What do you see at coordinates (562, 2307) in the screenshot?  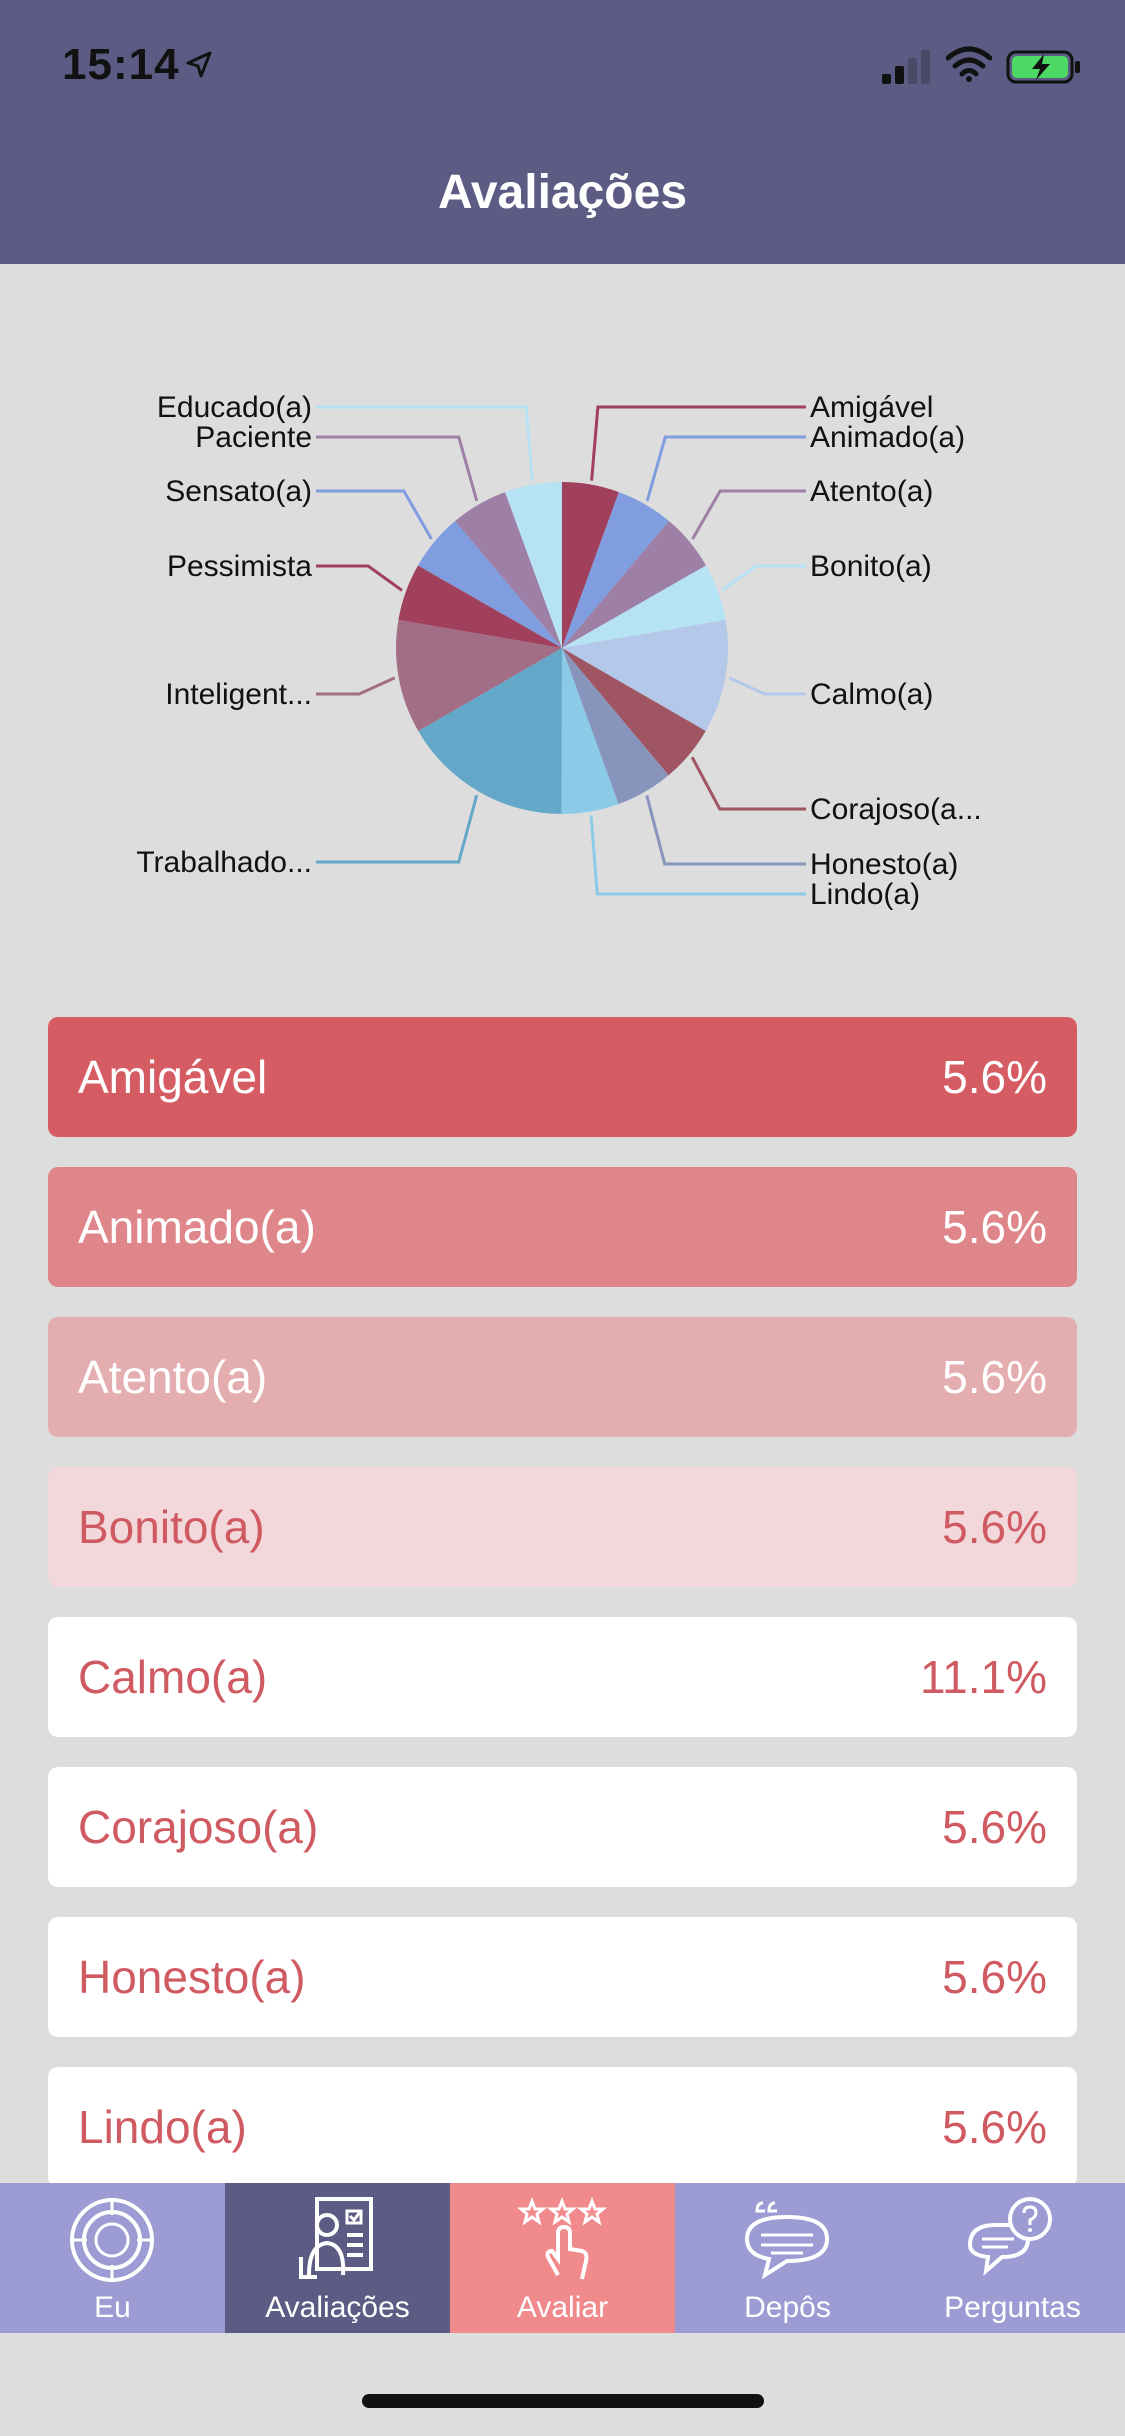 I see `tab-label: Avaliar` at bounding box center [562, 2307].